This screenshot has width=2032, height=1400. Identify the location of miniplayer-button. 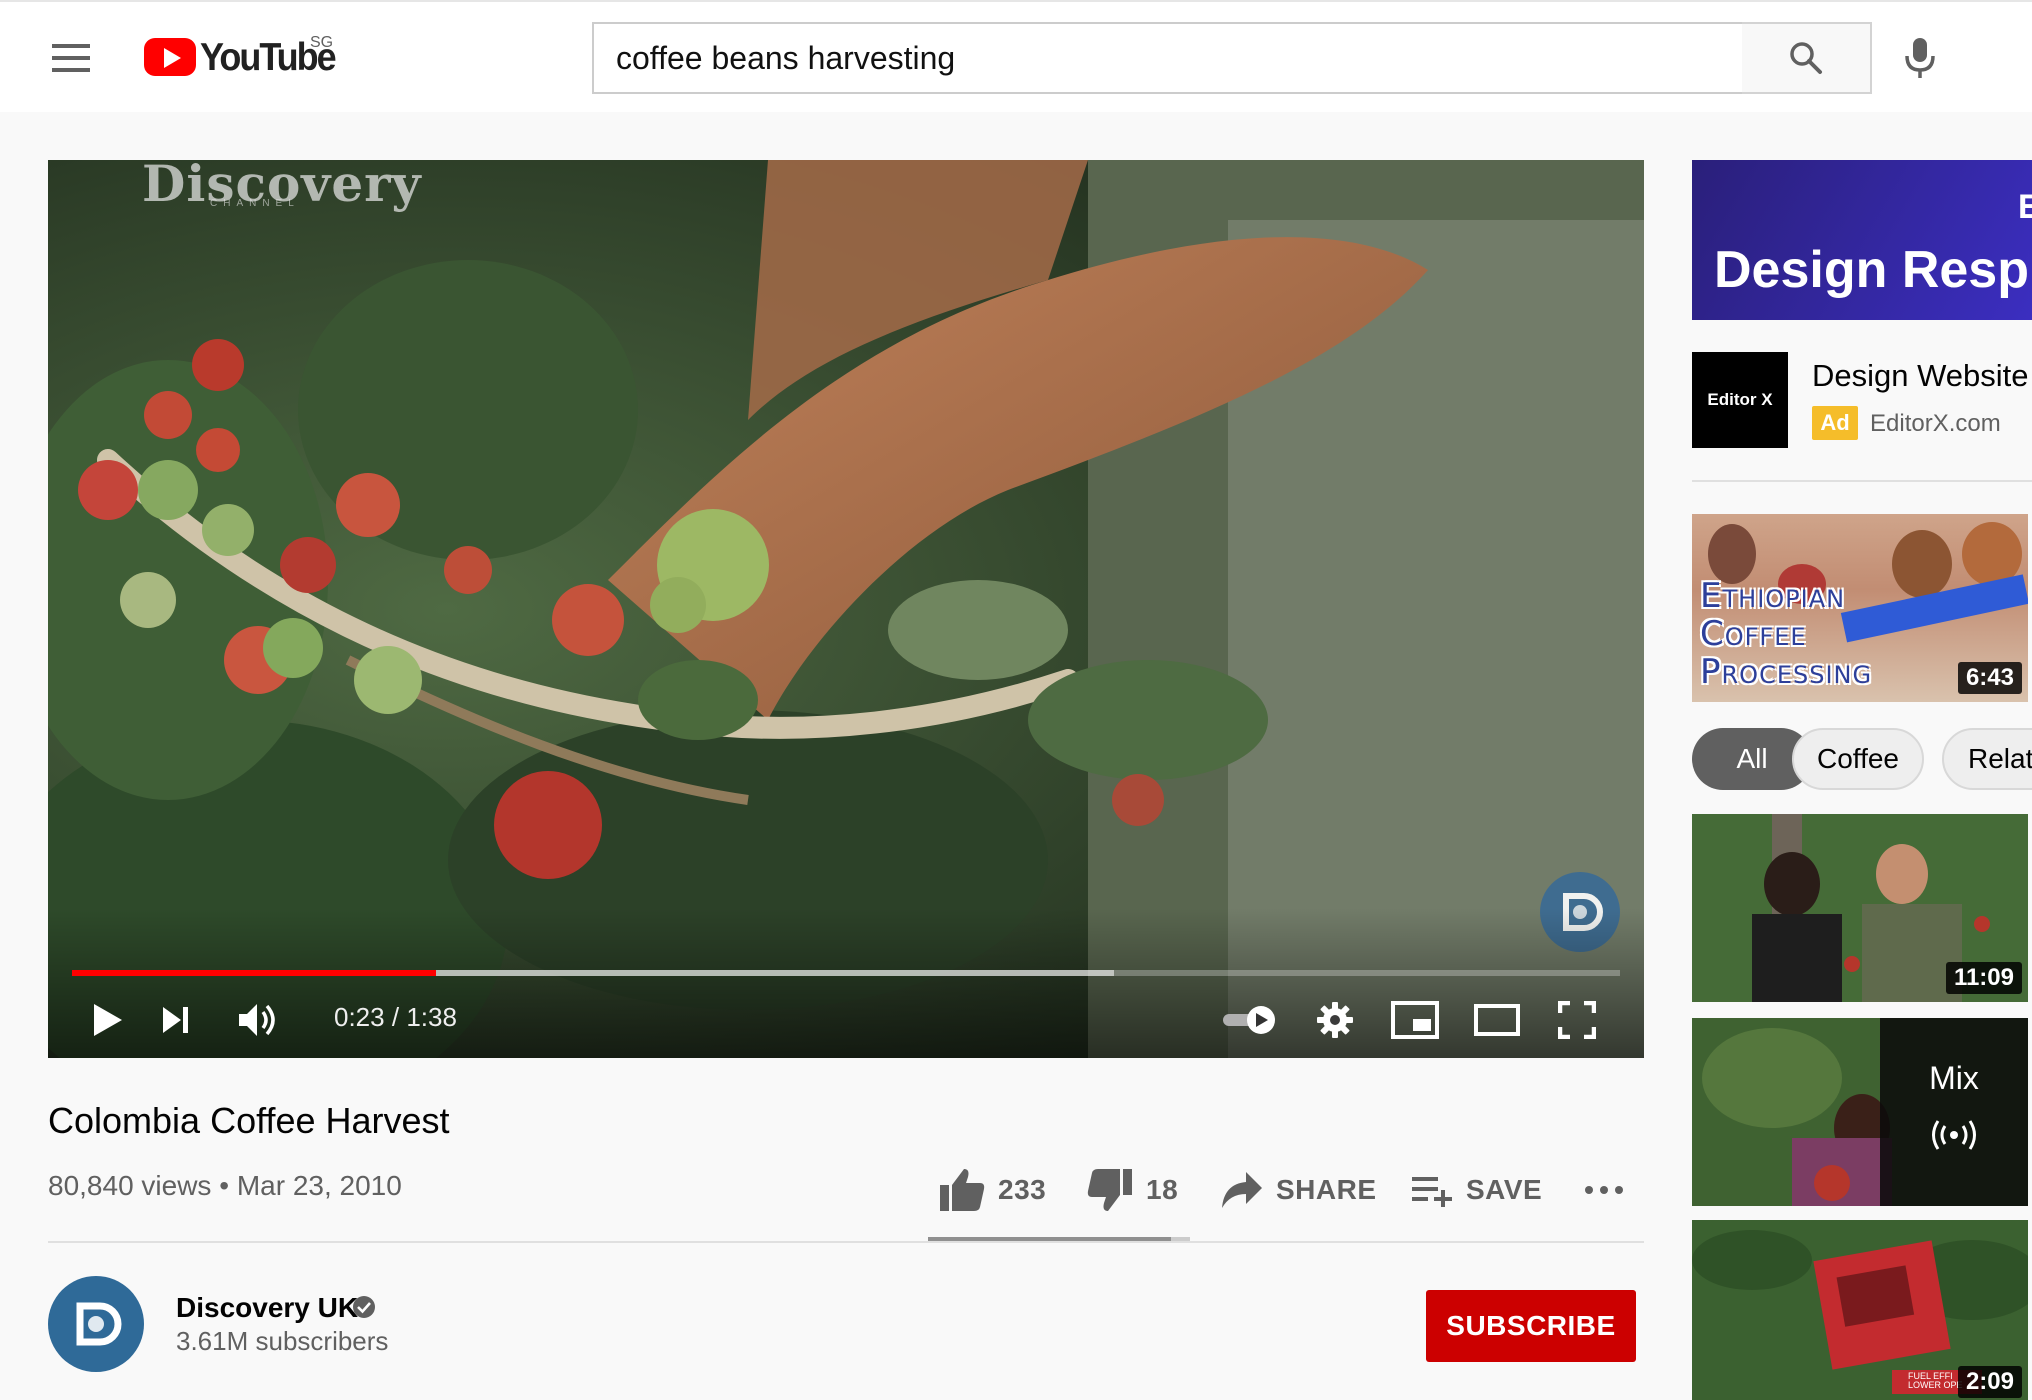
(1415, 1020).